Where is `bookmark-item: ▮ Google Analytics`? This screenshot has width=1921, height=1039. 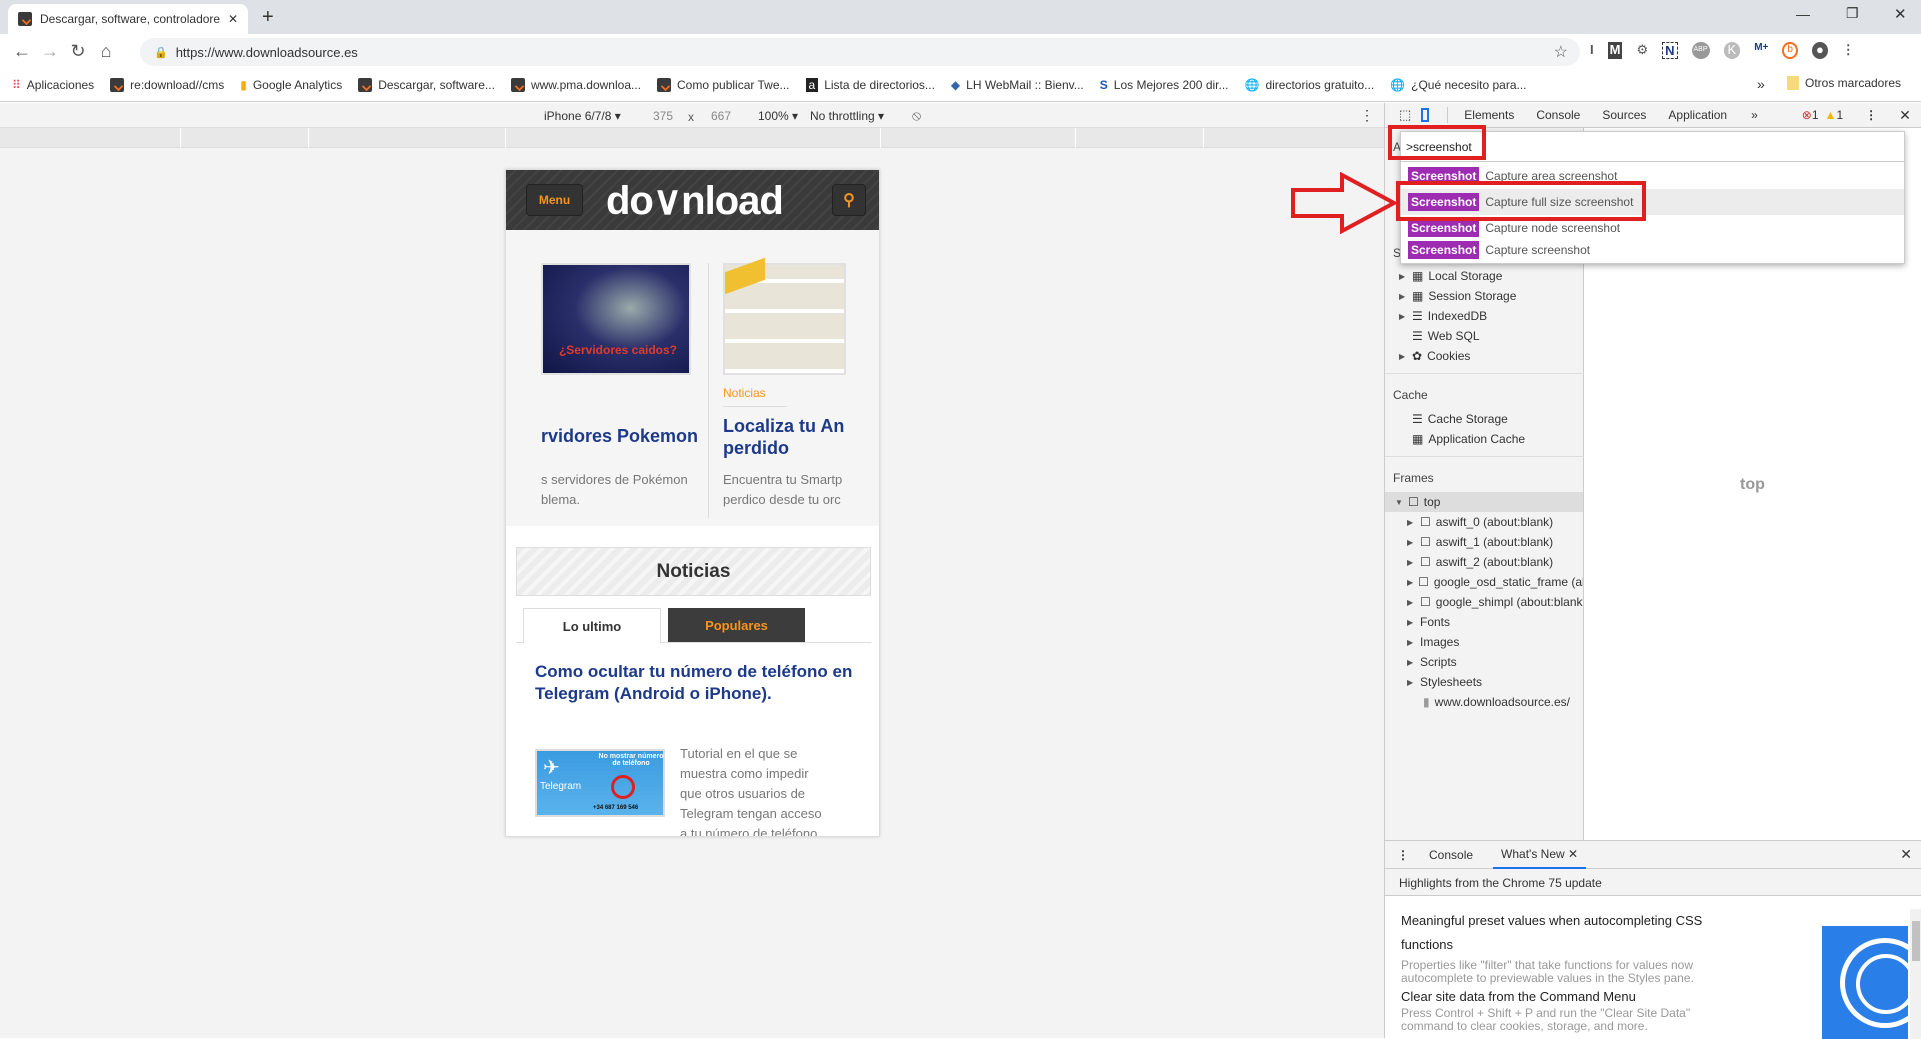
bookmark-item: ▮ Google Analytics is located at coordinates (291, 85).